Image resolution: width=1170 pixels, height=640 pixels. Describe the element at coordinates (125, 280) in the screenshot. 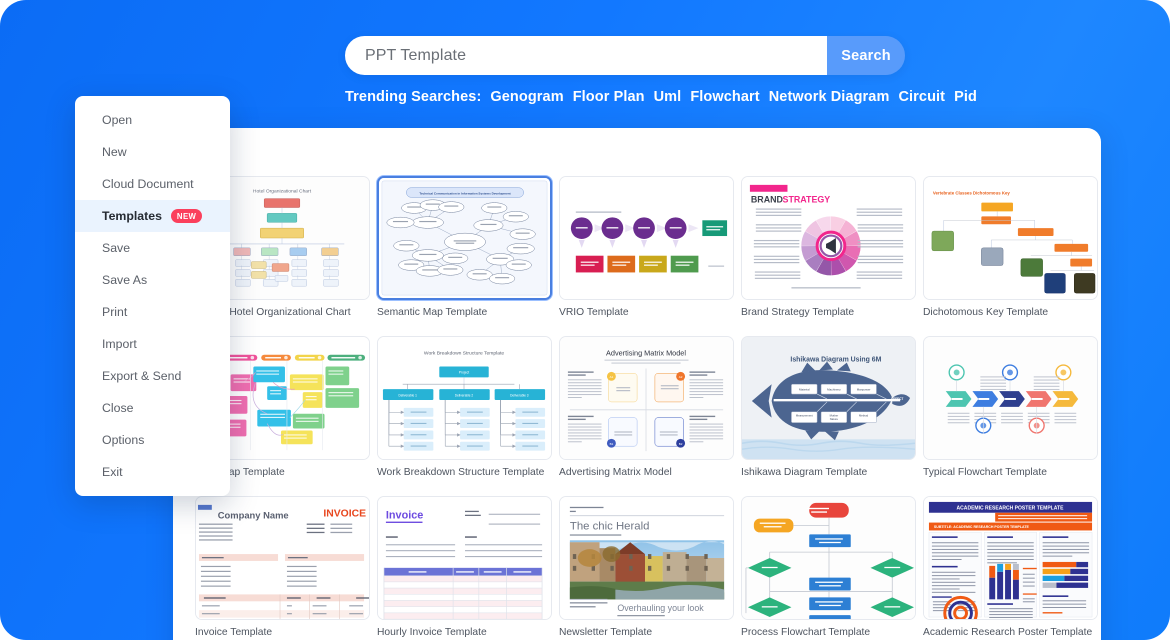

I see `menu-item-label: Save As` at that location.